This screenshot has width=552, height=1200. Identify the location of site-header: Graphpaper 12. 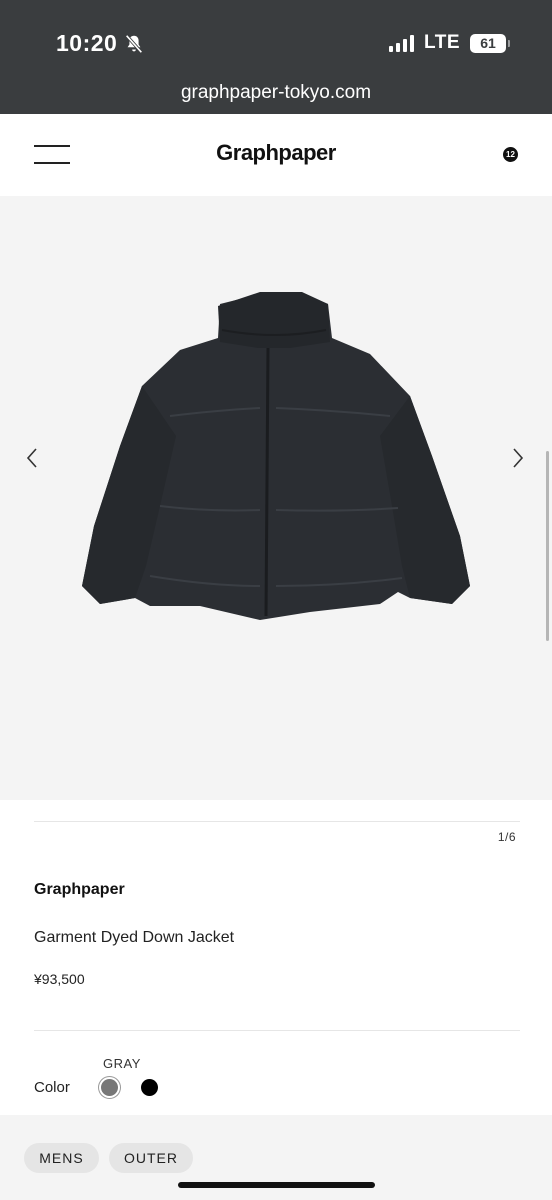
(276, 155).